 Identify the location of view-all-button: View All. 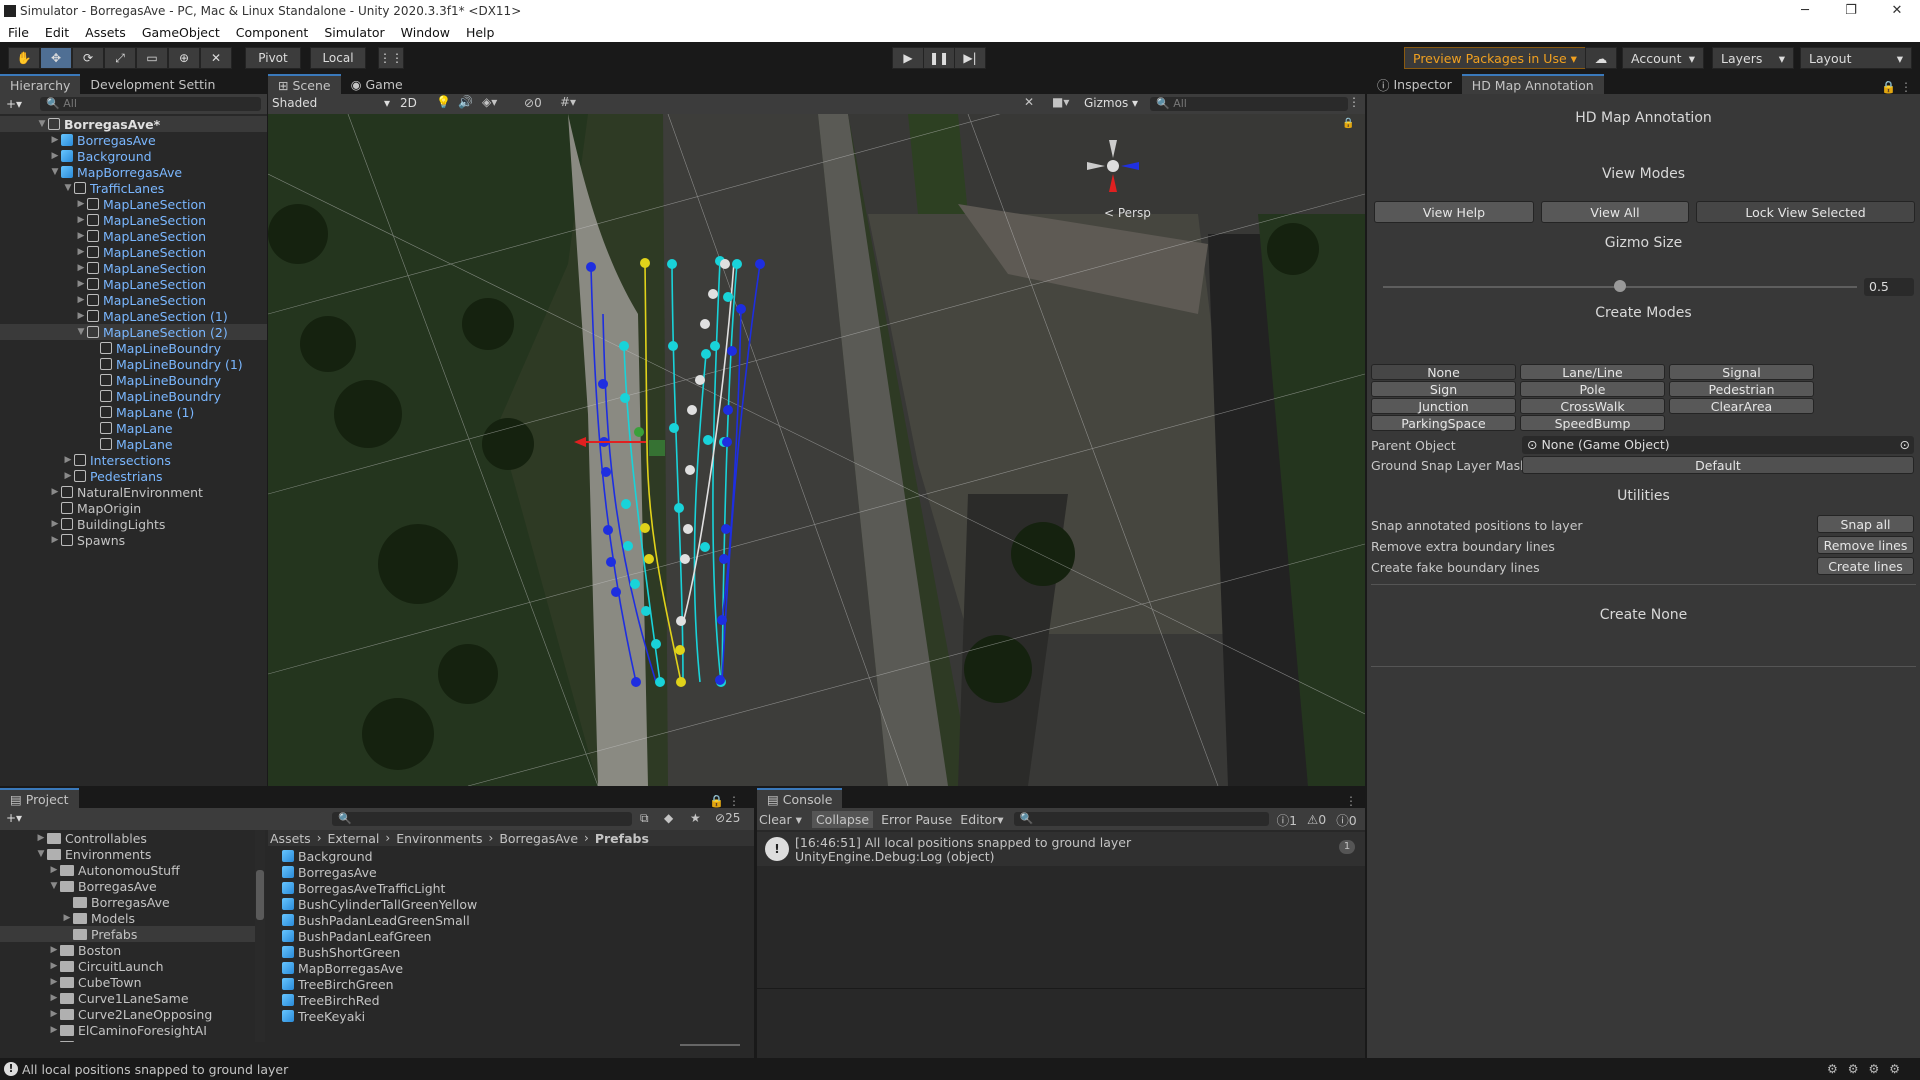
(1615, 212).